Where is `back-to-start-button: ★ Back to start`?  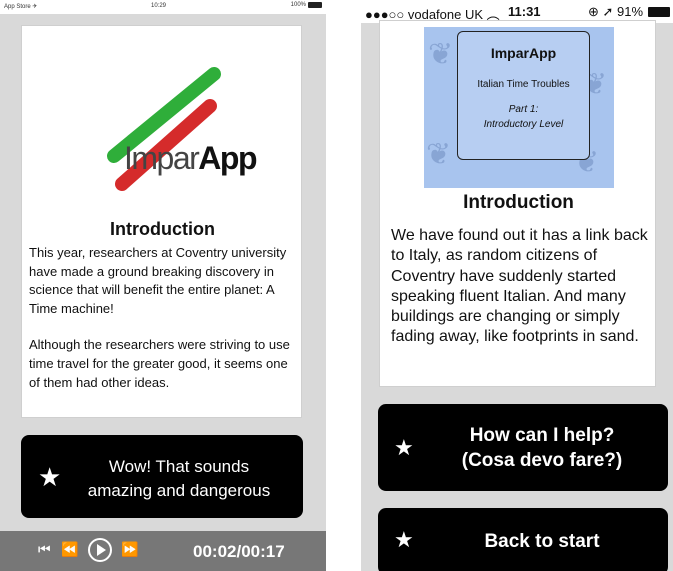
back-to-start-button: ★ Back to start is located at coordinates (523, 539).